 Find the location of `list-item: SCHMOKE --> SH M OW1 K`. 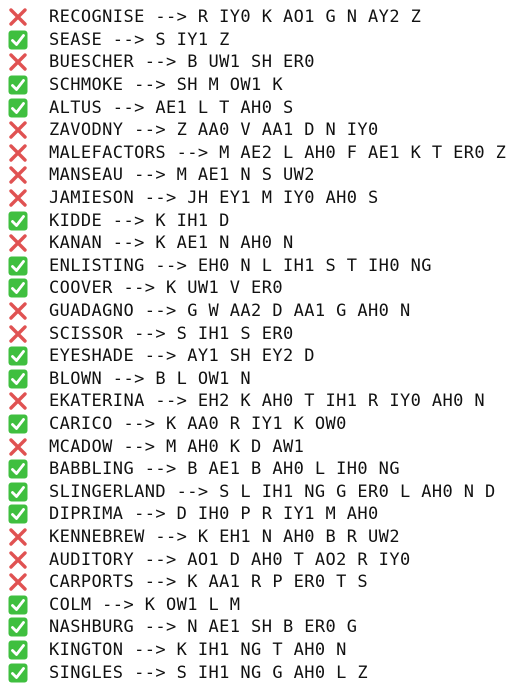

list-item: SCHMOKE --> SH M OW1 K is located at coordinates (268, 85).